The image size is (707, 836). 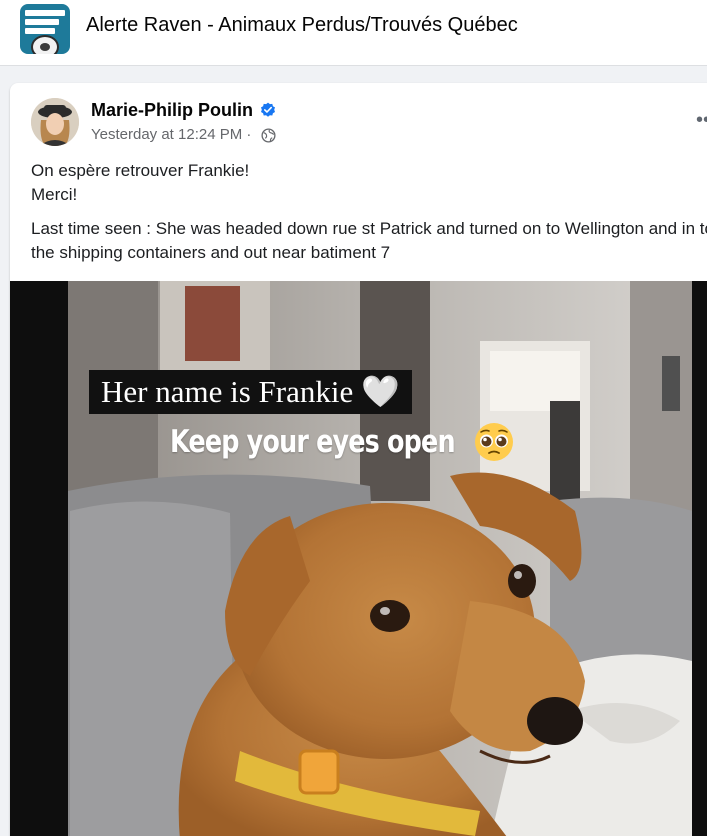 I want to click on post-timestamp: Yesterday at 12:24 PM ·, so click(x=171, y=134).